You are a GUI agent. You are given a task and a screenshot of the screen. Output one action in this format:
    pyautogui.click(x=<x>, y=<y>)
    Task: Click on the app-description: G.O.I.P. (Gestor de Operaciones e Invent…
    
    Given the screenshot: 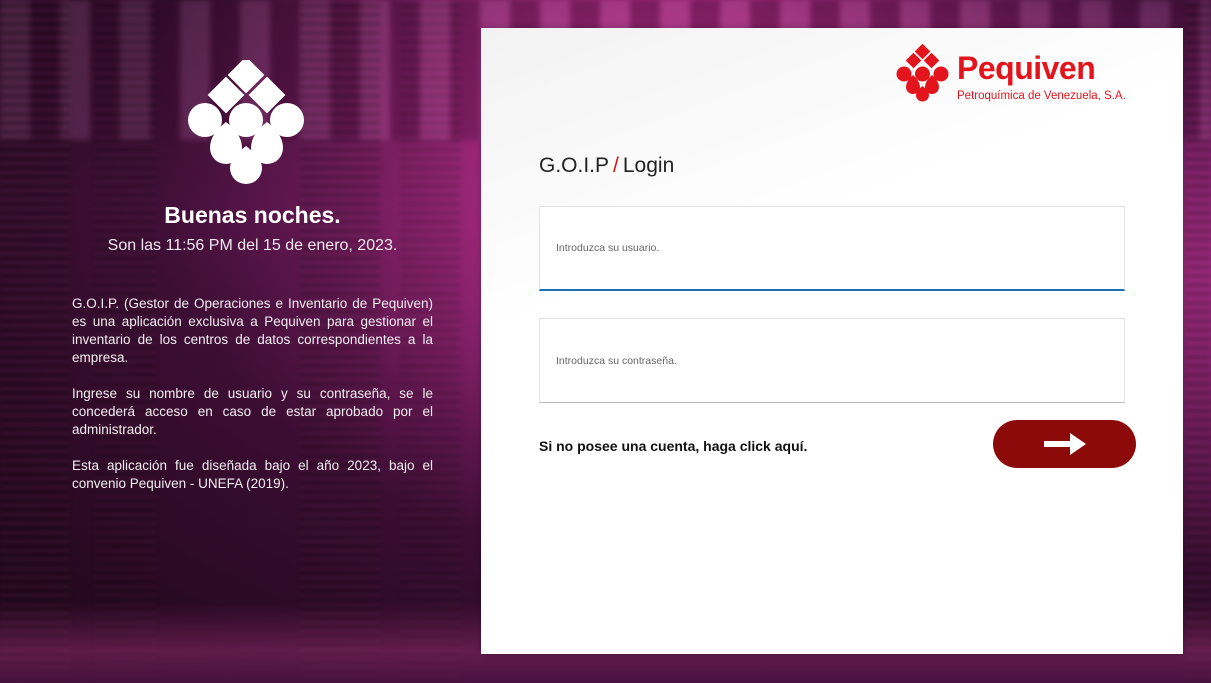 What is the action you would take?
    pyautogui.click(x=252, y=330)
    